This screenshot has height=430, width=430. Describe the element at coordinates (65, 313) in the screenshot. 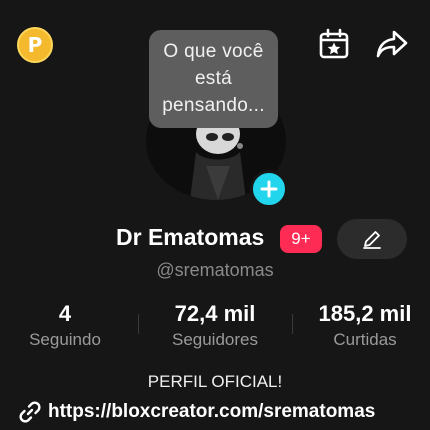

I see `stat-value: 4` at that location.